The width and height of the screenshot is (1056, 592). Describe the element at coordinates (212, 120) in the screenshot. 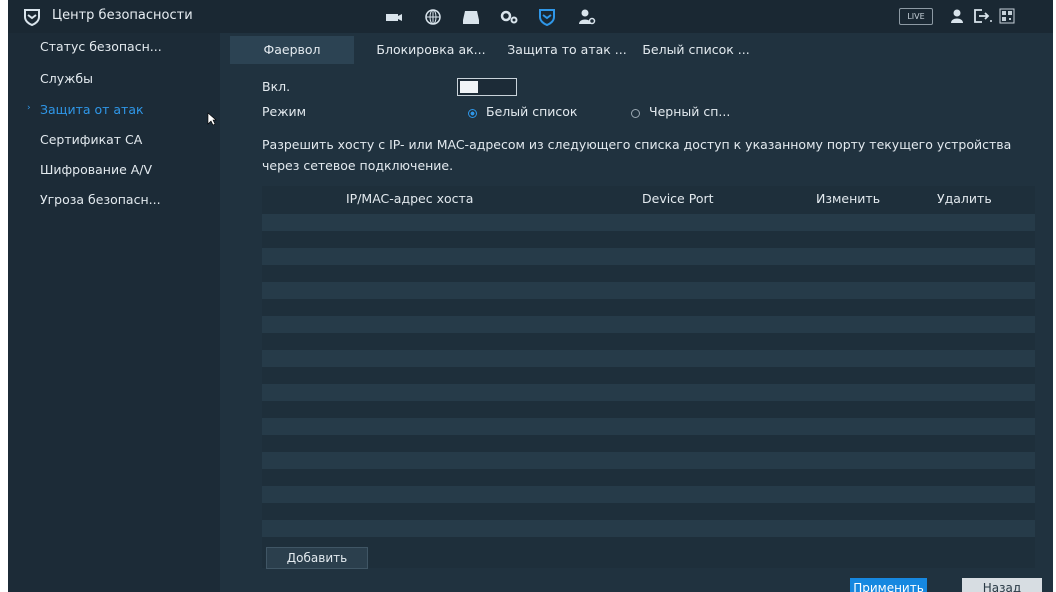

I see `mouse-cursor-icon` at that location.